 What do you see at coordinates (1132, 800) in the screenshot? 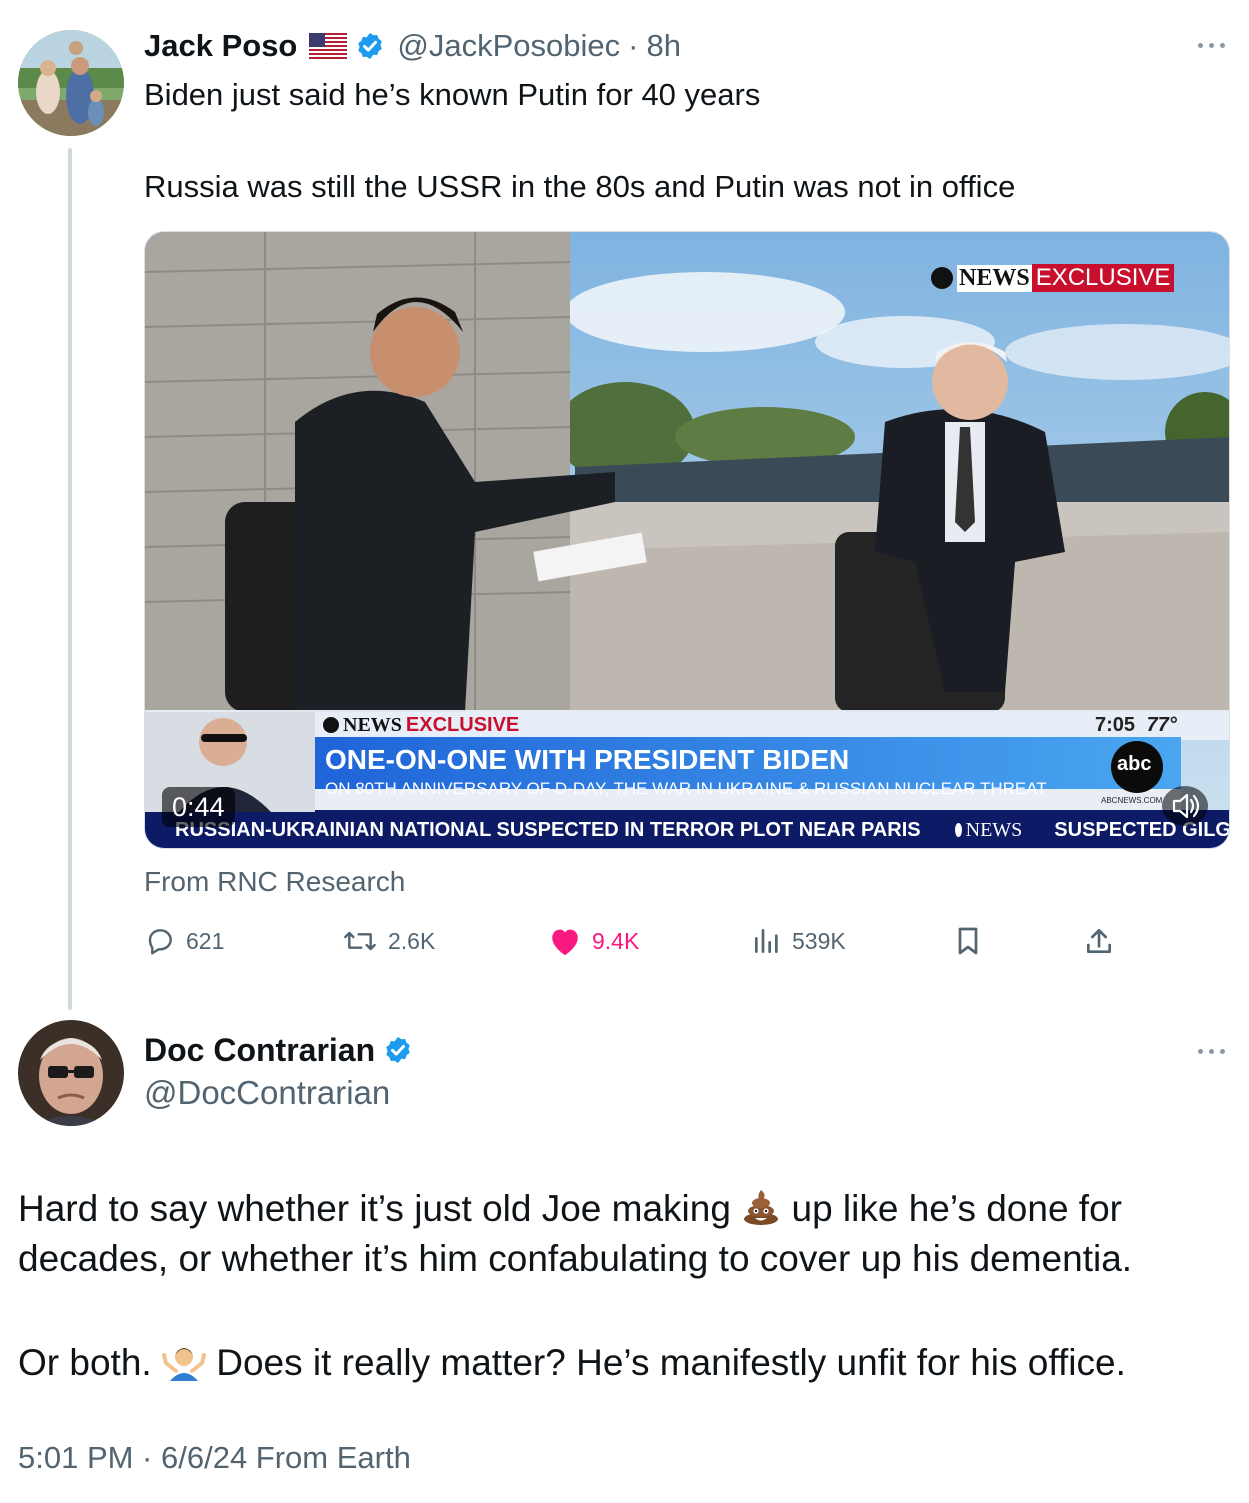
I see `abc-url: ABCNEWS.COM` at bounding box center [1132, 800].